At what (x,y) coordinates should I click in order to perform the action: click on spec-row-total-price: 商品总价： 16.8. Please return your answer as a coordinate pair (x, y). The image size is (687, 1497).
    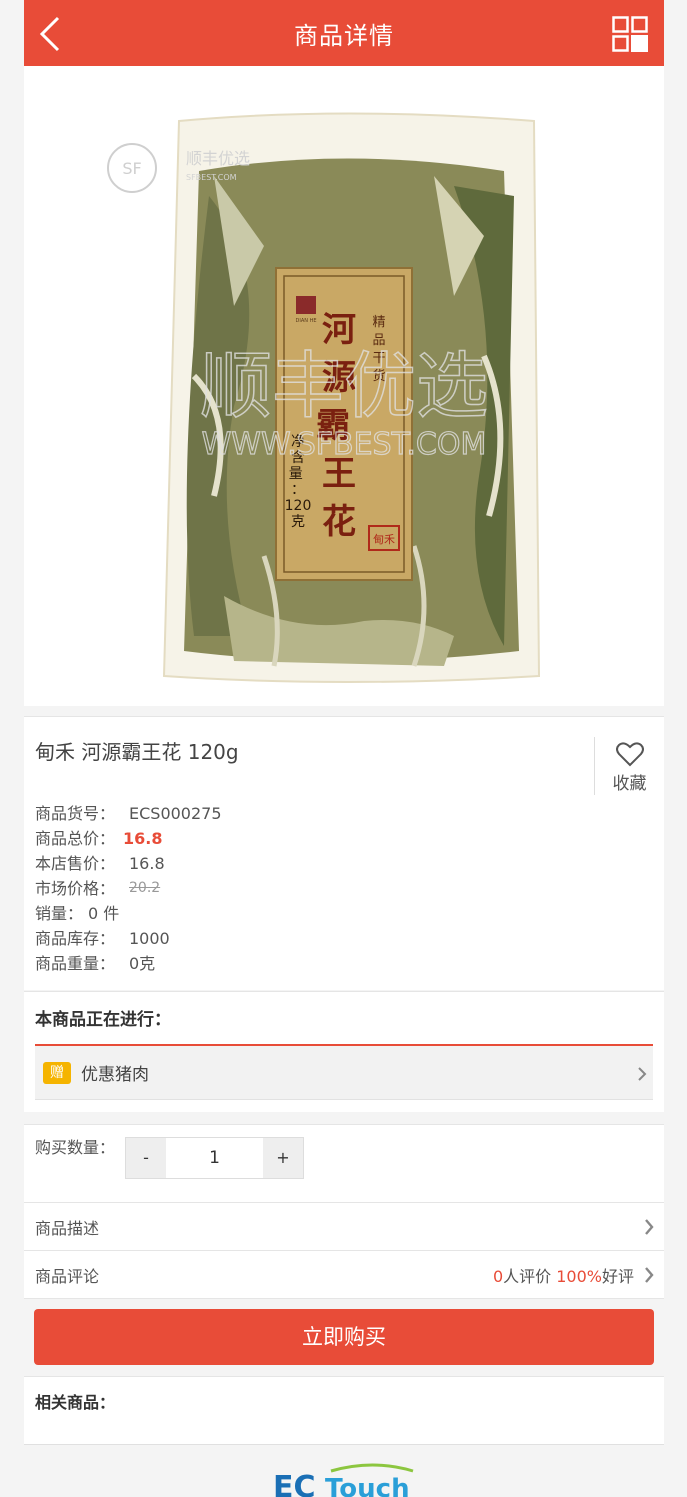
    Looking at the image, I should click on (344, 838).